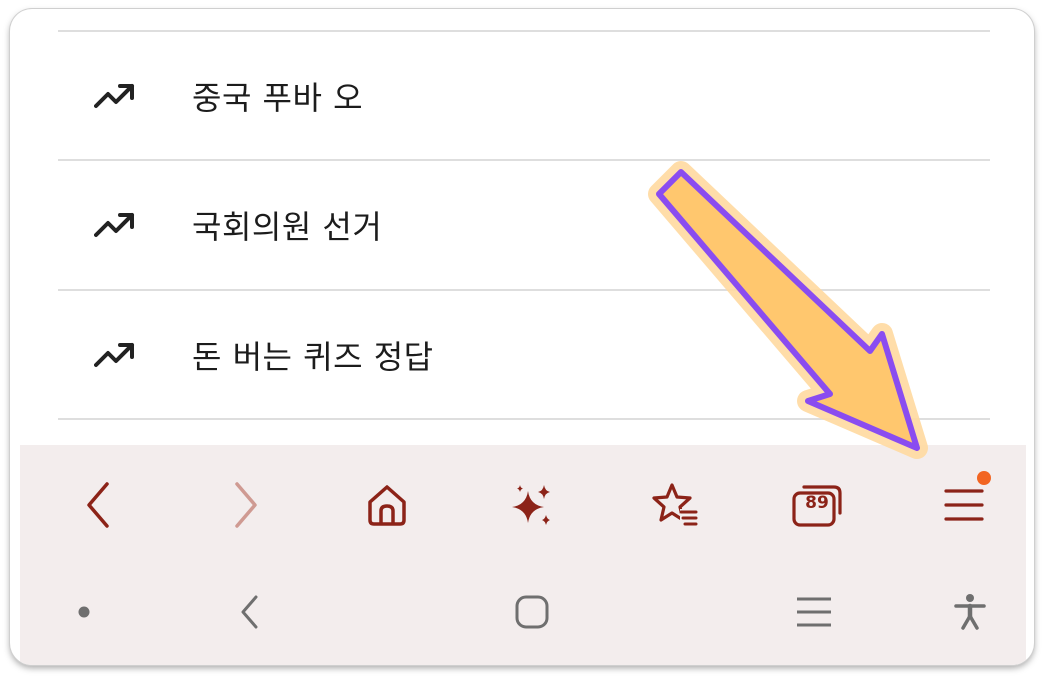 This screenshot has height=679, width=1046. I want to click on bookmarks-button, so click(675, 505).